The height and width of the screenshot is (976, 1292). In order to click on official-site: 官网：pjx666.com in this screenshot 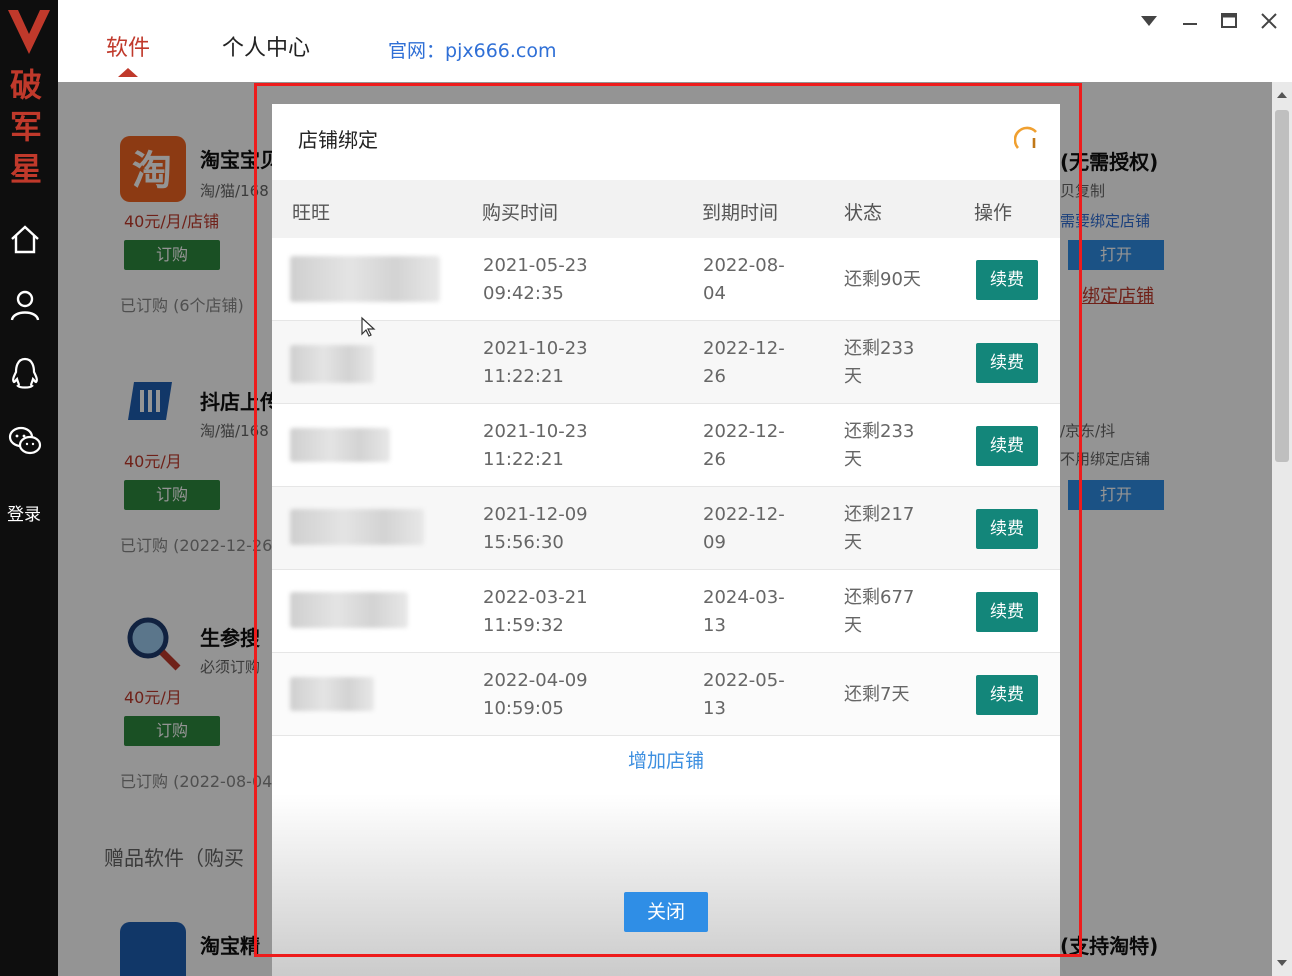, I will do `click(472, 49)`.